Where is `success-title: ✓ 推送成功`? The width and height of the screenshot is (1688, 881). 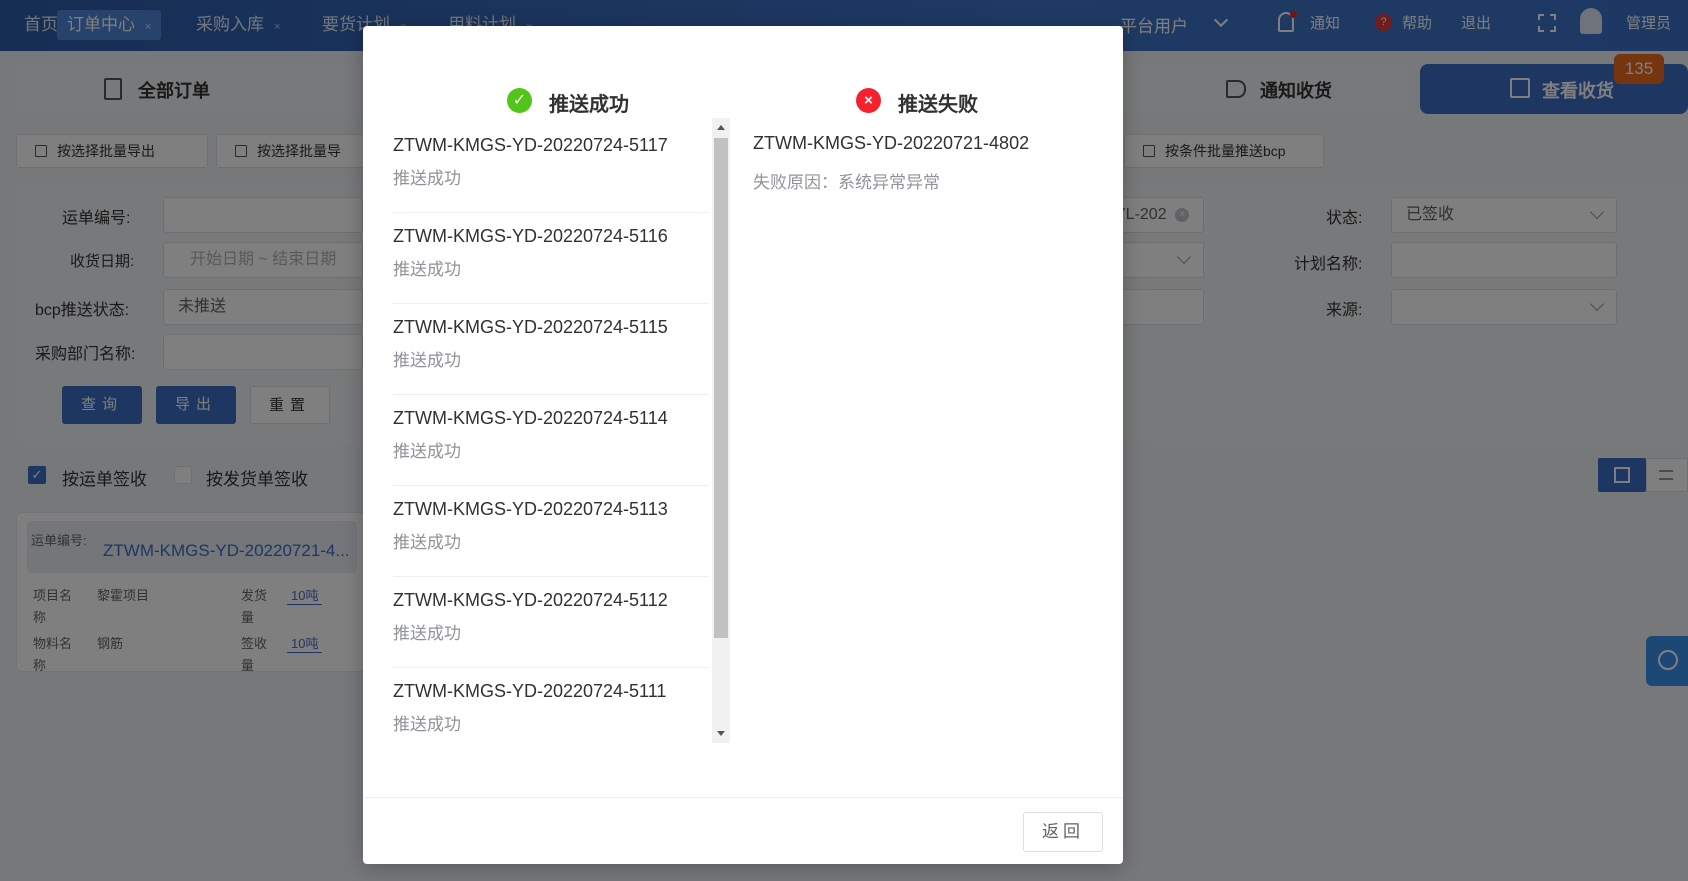 success-title: ✓ 推送成功 is located at coordinates (568, 102).